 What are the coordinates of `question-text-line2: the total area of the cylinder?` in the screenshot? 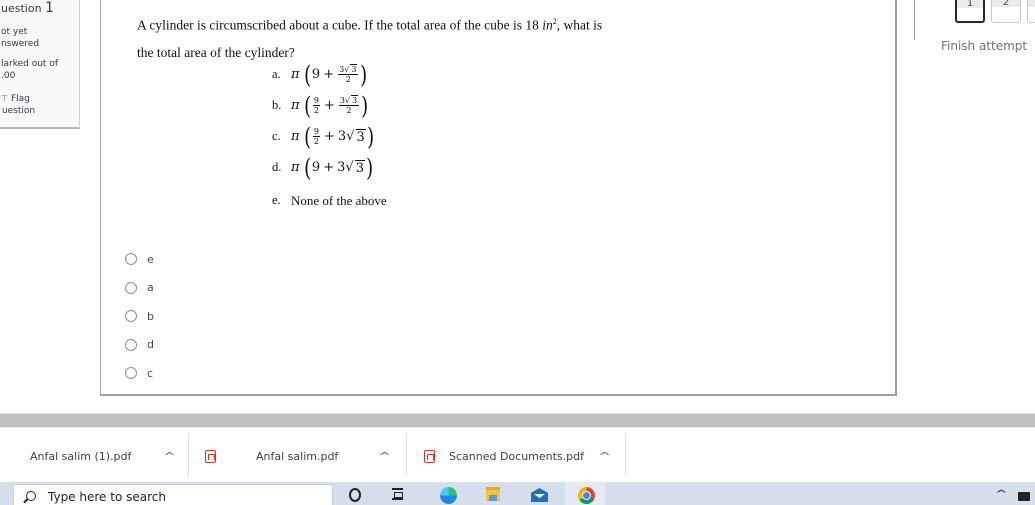 It's located at (216, 52).